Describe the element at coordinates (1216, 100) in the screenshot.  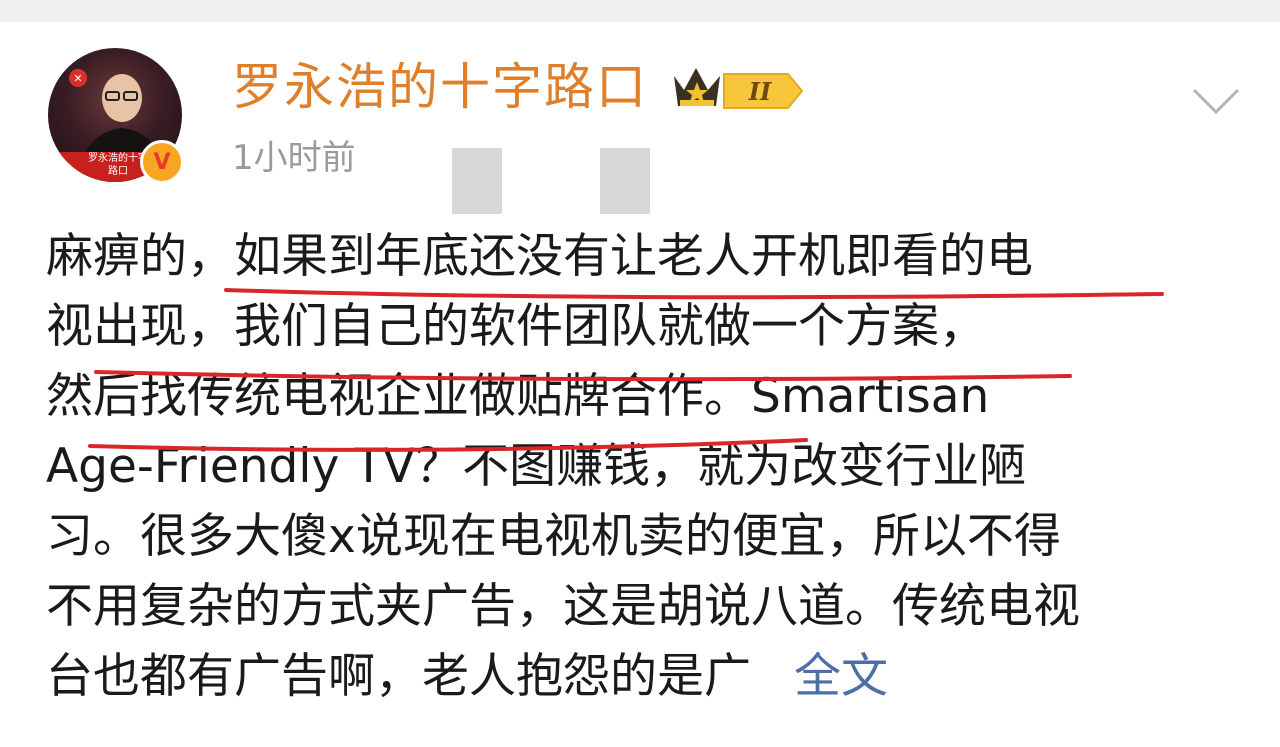
I see `chevron-down-icon` at that location.